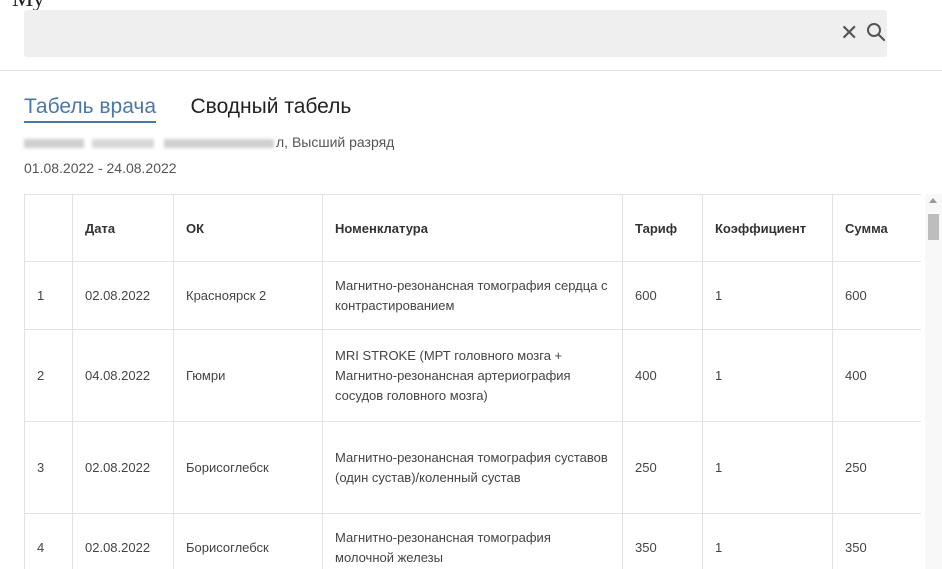 The height and width of the screenshot is (569, 942). Describe the element at coordinates (662, 467) in the screenshot. I see `row-tariff: 250` at that location.